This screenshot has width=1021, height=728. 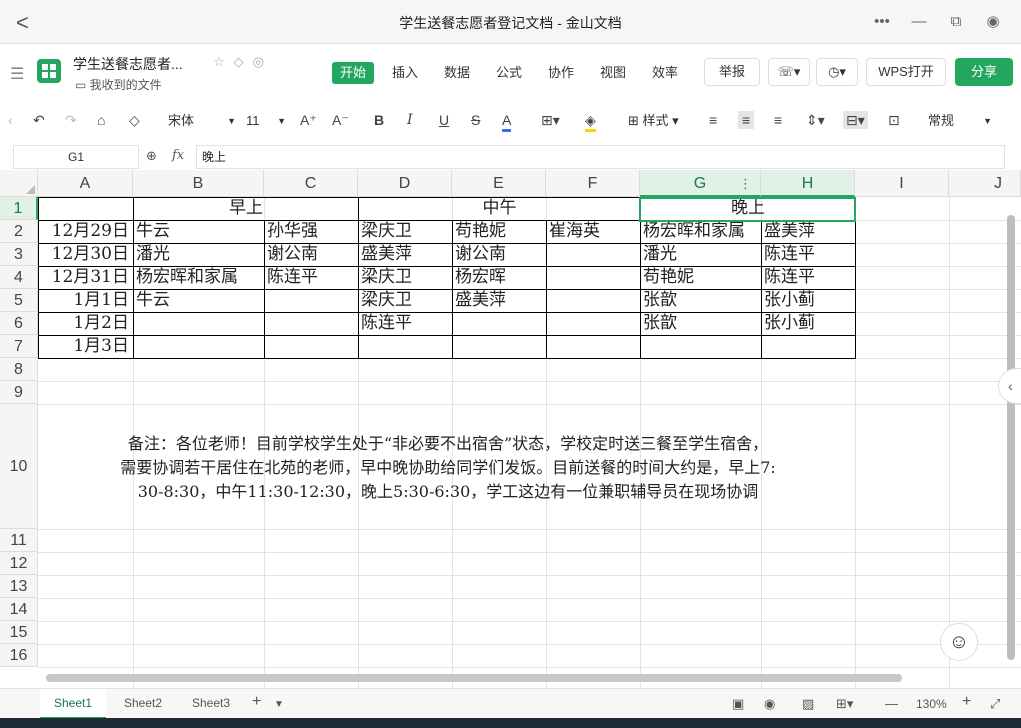 I want to click on function-icon: fx, so click(x=178, y=155).